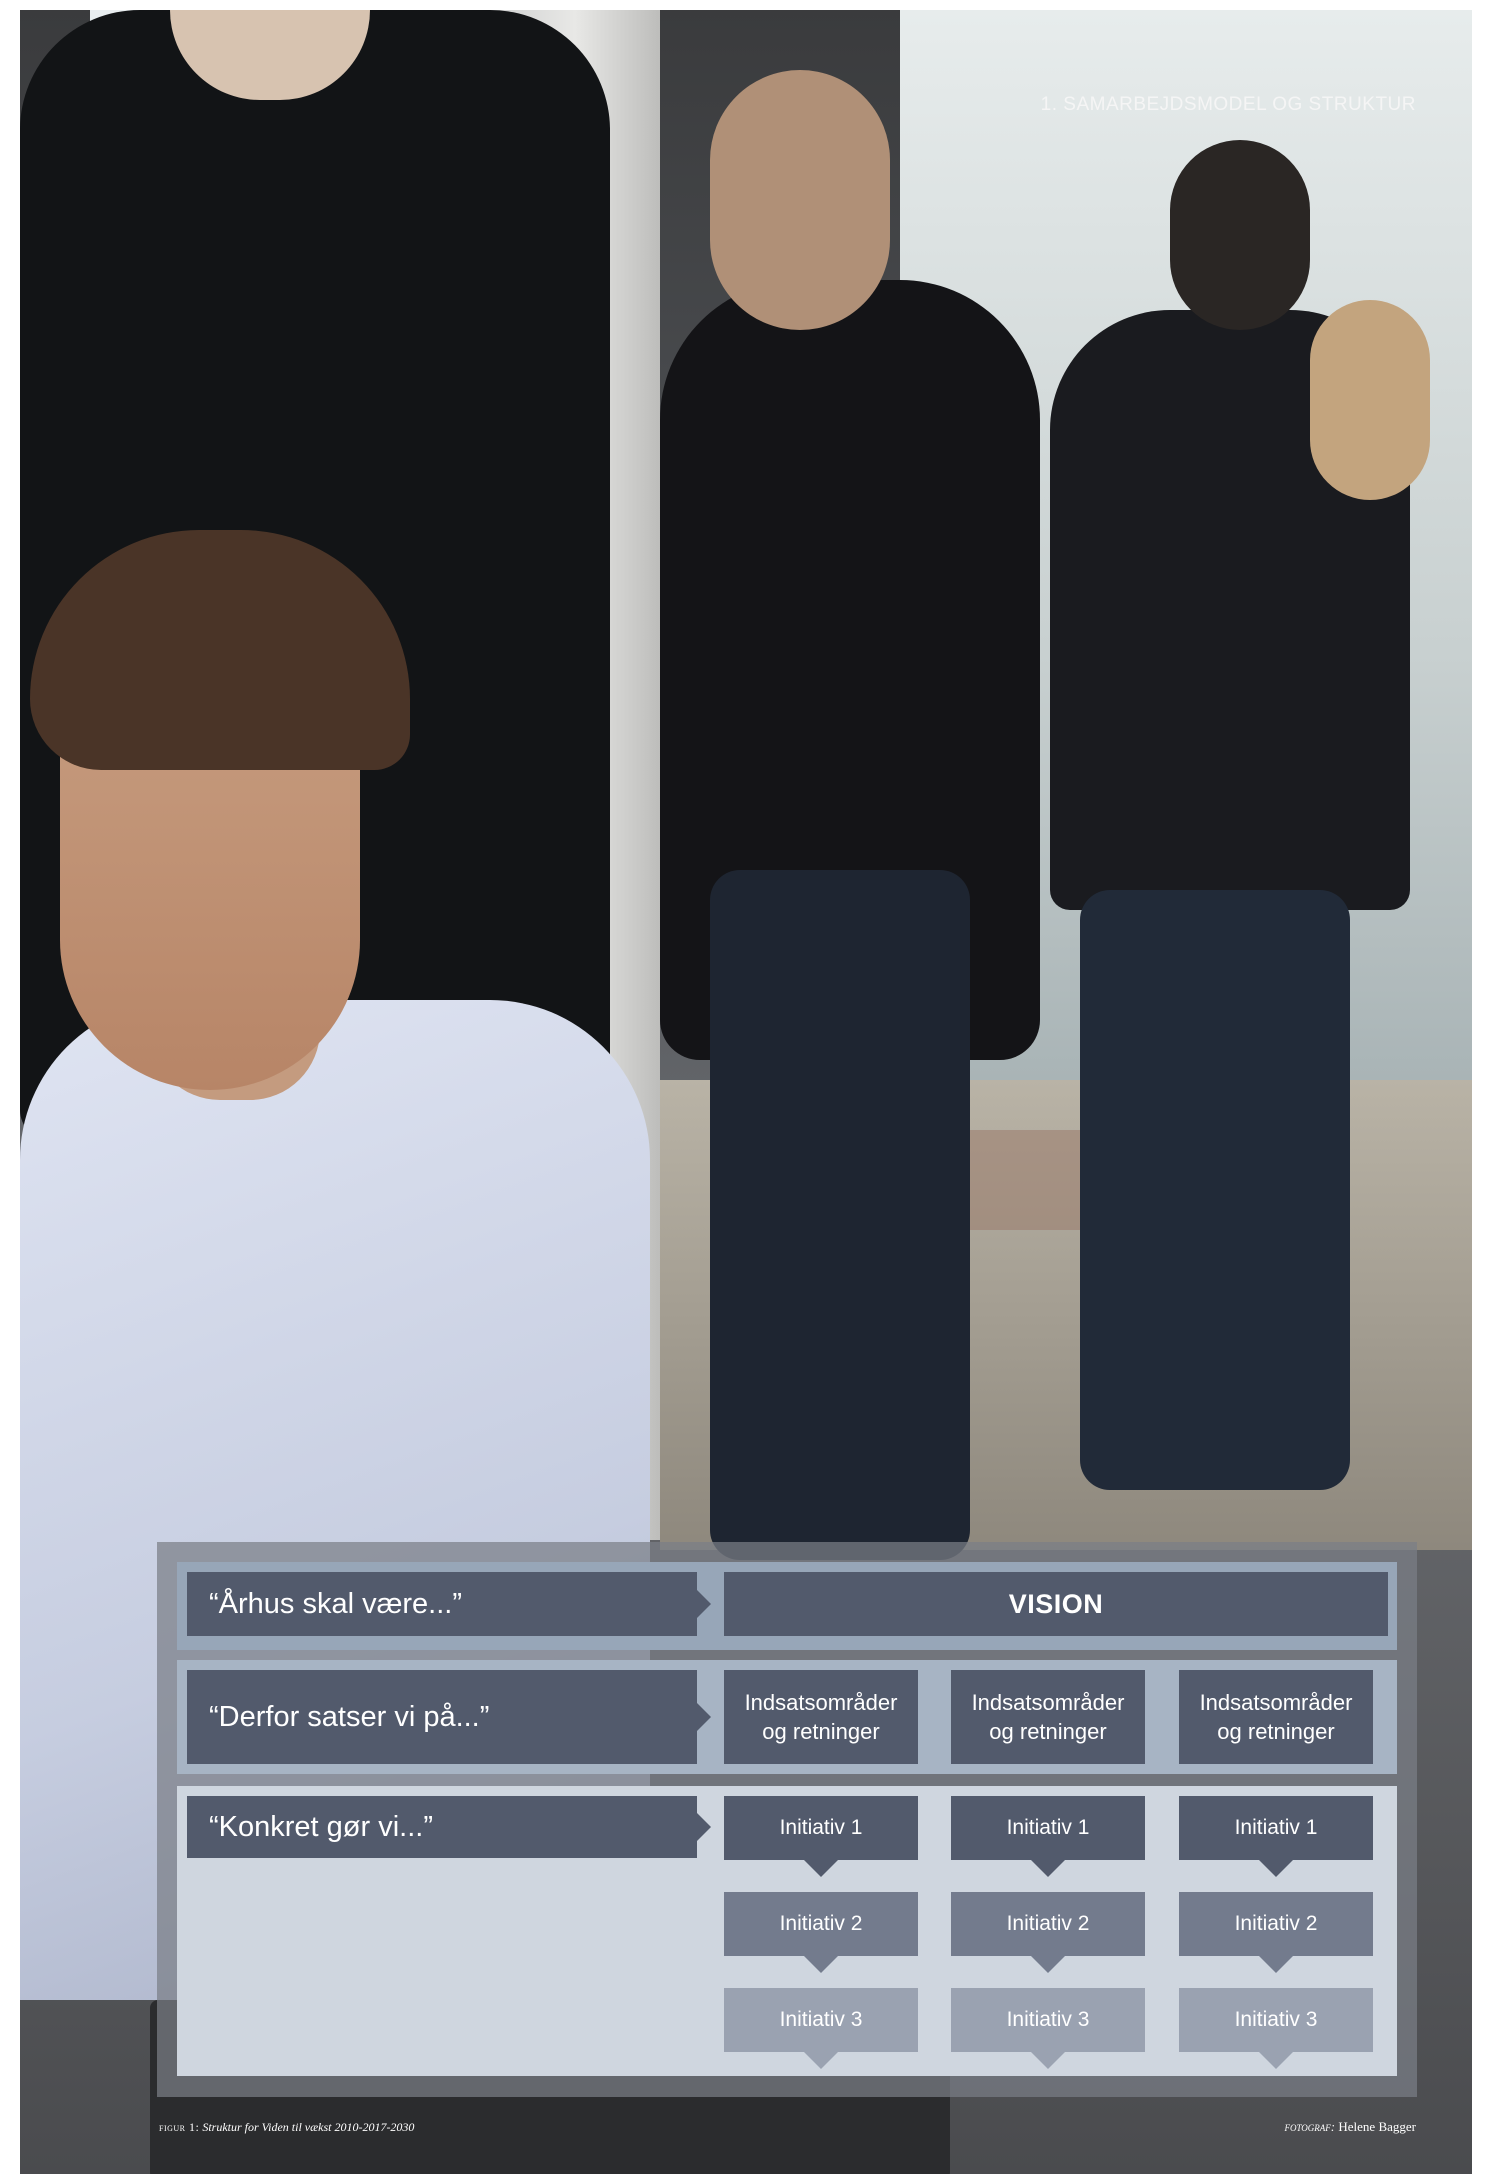 The image size is (1491, 2174). Describe the element at coordinates (179, 2127) in the screenshot. I see `figure-prefix: figur 1:` at that location.